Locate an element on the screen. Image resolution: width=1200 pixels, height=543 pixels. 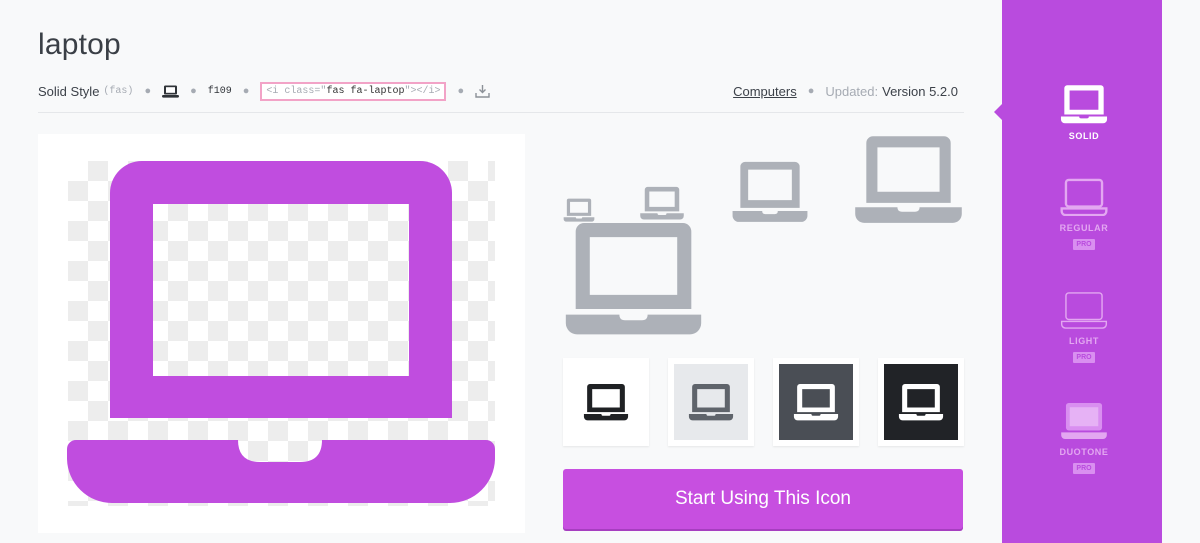
style-option-light: LIGHT PRO is located at coordinates (1084, 327).